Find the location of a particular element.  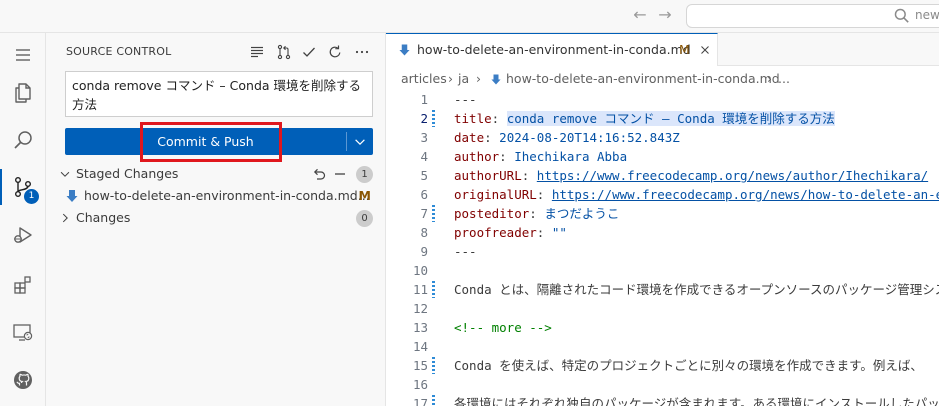

staged-changes-label: Staged Changes is located at coordinates (127, 173).